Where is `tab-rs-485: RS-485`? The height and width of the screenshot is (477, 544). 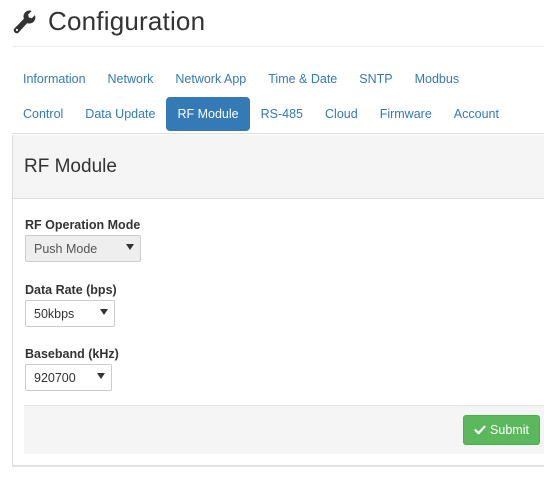
tab-rs-485: RS-485 is located at coordinates (282, 114).